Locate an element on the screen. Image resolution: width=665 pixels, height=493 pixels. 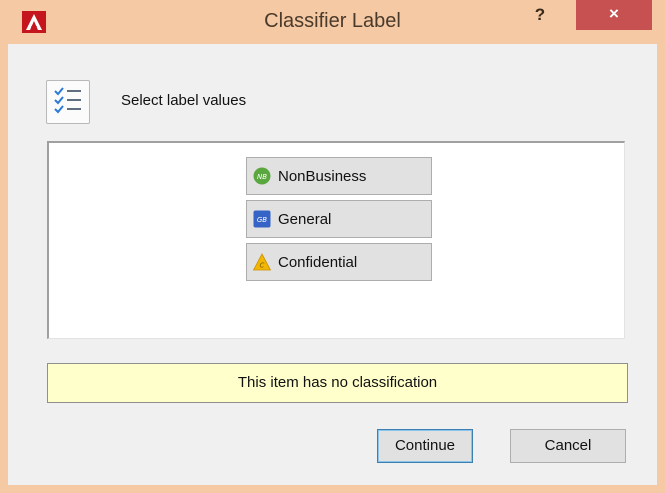
continue-button: Continue is located at coordinates (425, 446).